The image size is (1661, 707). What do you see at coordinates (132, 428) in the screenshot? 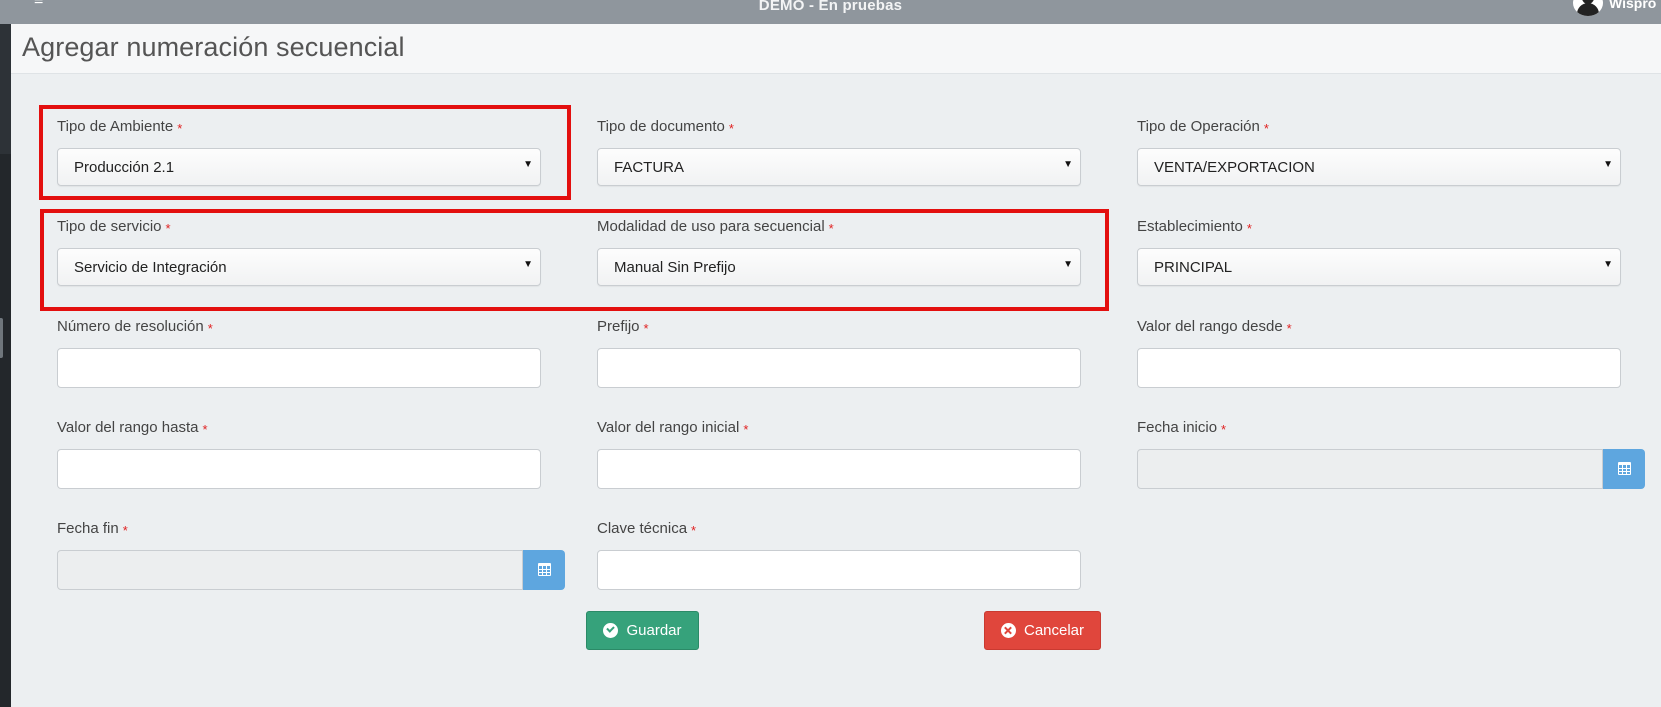
I see `rango-hasta-label: Valor del rango hasta *` at bounding box center [132, 428].